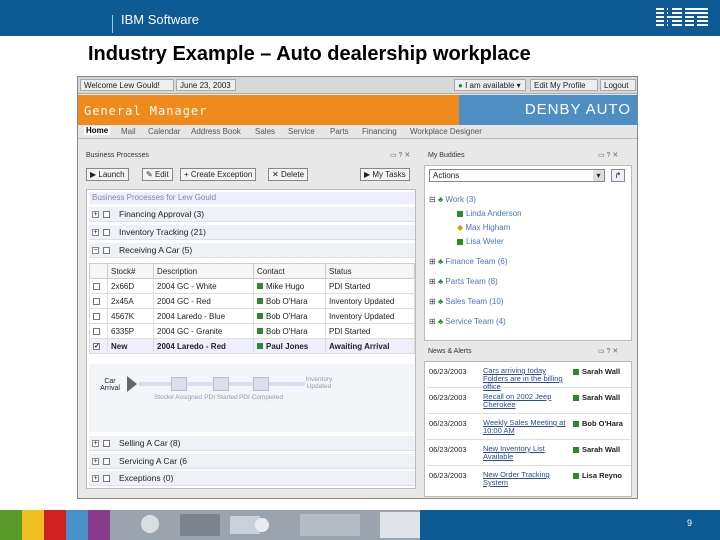 The width and height of the screenshot is (720, 540). What do you see at coordinates (127, 85) in the screenshot?
I see `welcome-text: Welcome Lew Gould!` at bounding box center [127, 85].